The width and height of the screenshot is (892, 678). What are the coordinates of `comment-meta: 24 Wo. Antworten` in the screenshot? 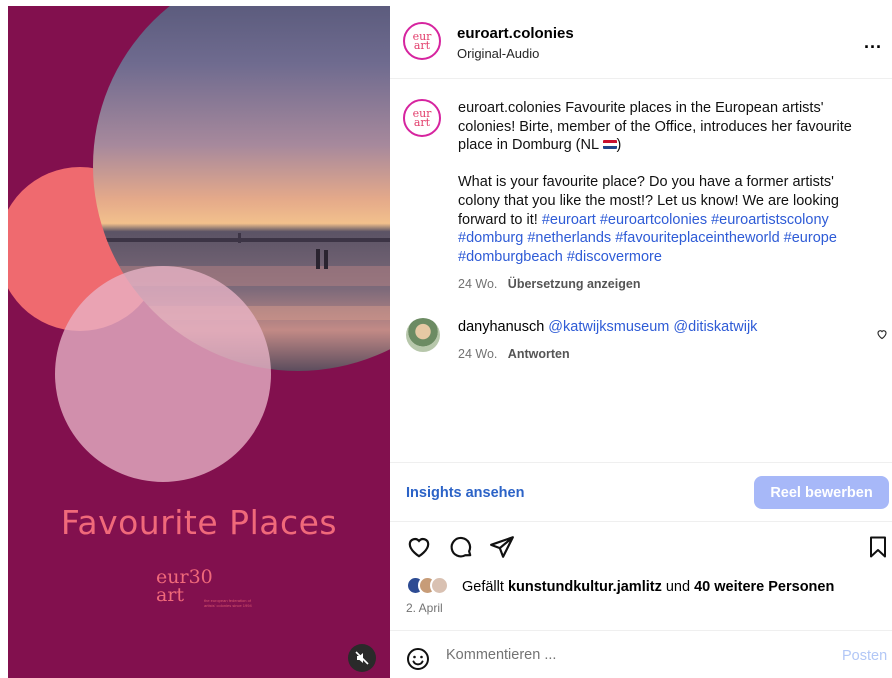 It's located at (514, 354).